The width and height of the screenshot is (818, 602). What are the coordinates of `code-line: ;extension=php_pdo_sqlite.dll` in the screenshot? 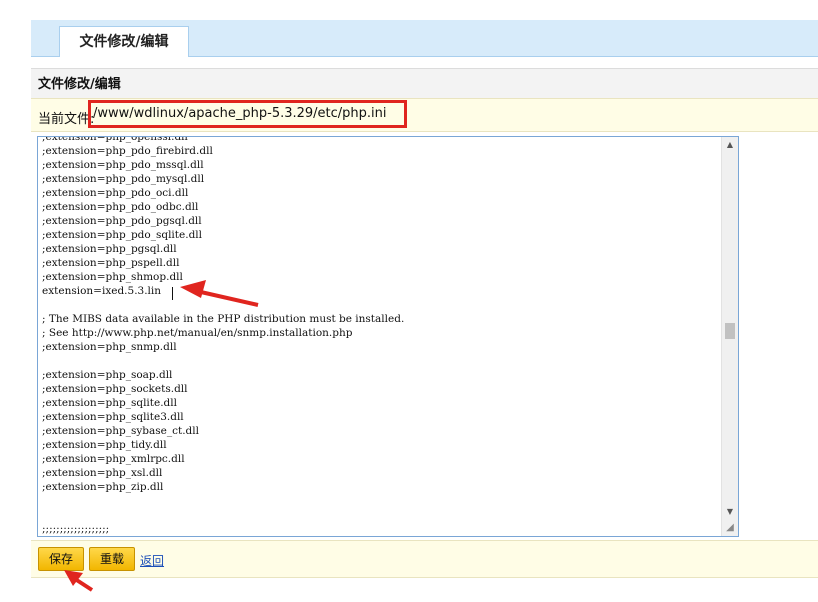 It's located at (122, 235).